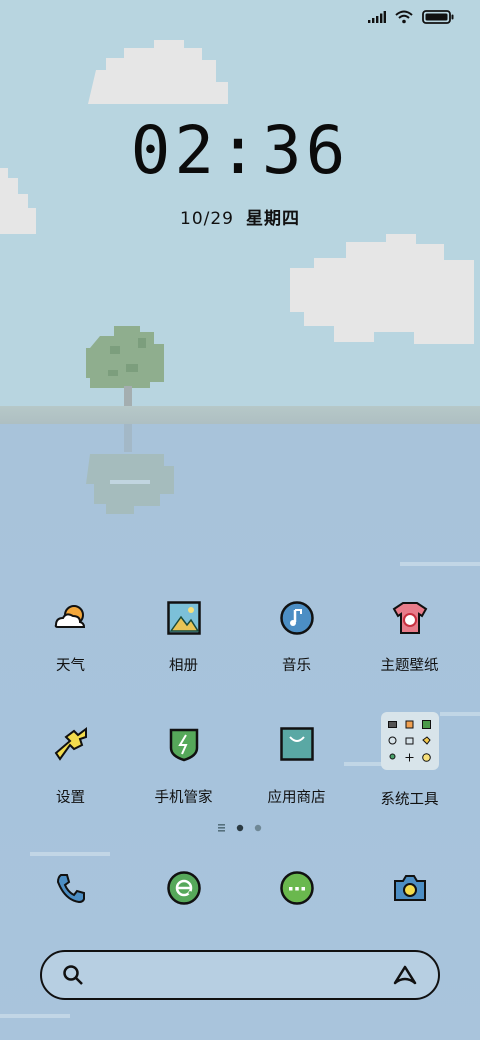  I want to click on date-text: 10/29, so click(207, 219).